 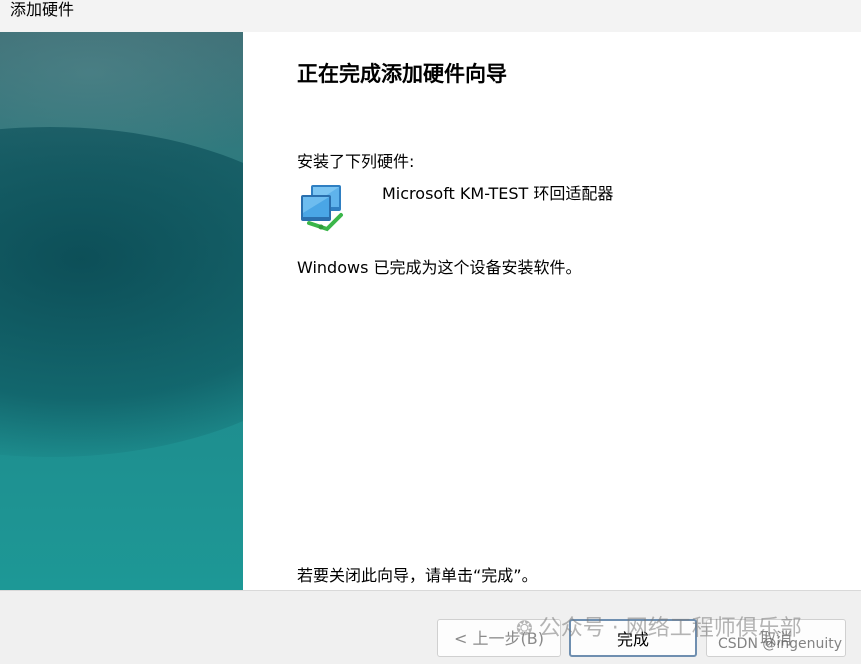 What do you see at coordinates (42, 9) in the screenshot?
I see `window-title: 添加硬件` at bounding box center [42, 9].